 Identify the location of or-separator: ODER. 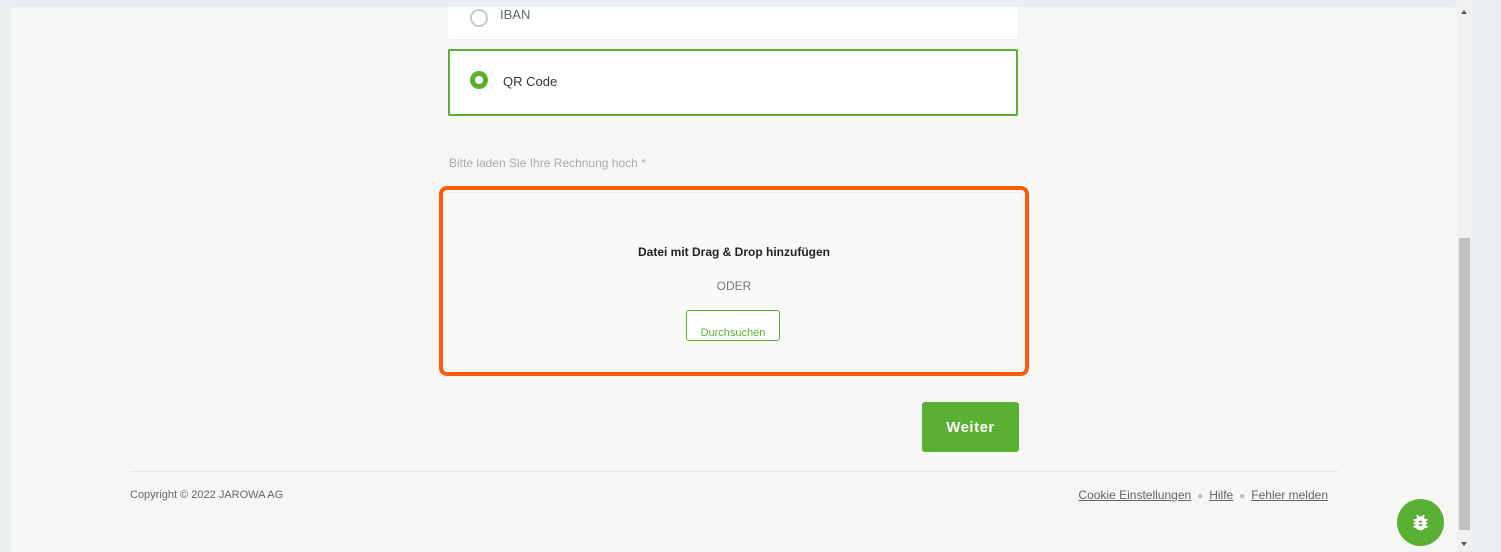
(734, 286).